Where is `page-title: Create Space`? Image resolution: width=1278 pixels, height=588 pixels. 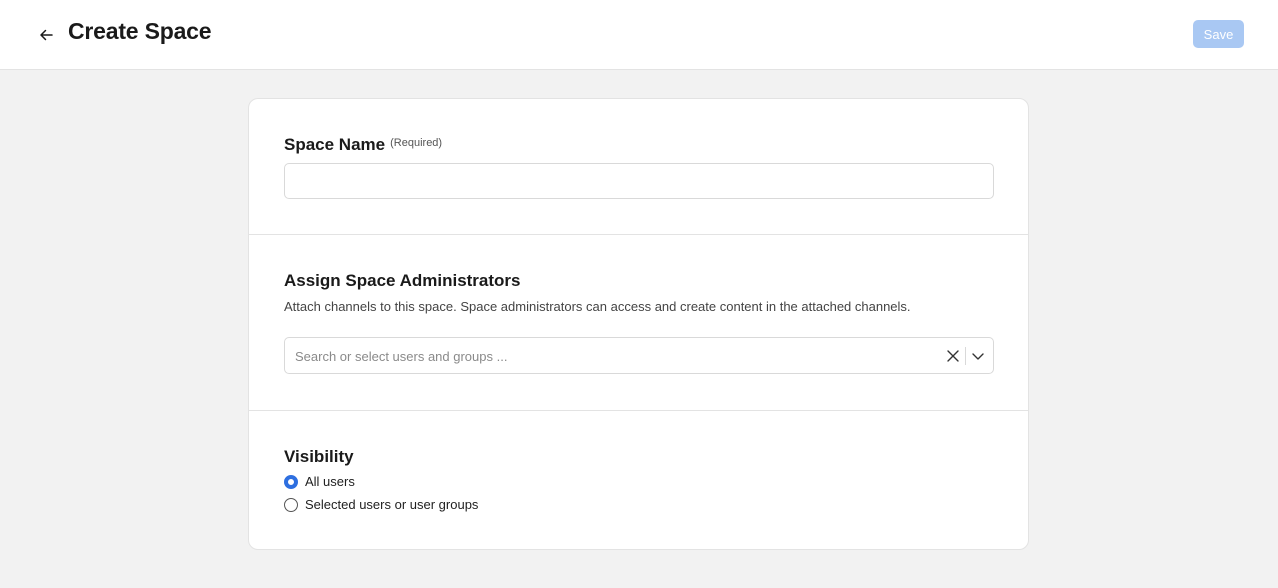
page-title: Create Space is located at coordinates (140, 31).